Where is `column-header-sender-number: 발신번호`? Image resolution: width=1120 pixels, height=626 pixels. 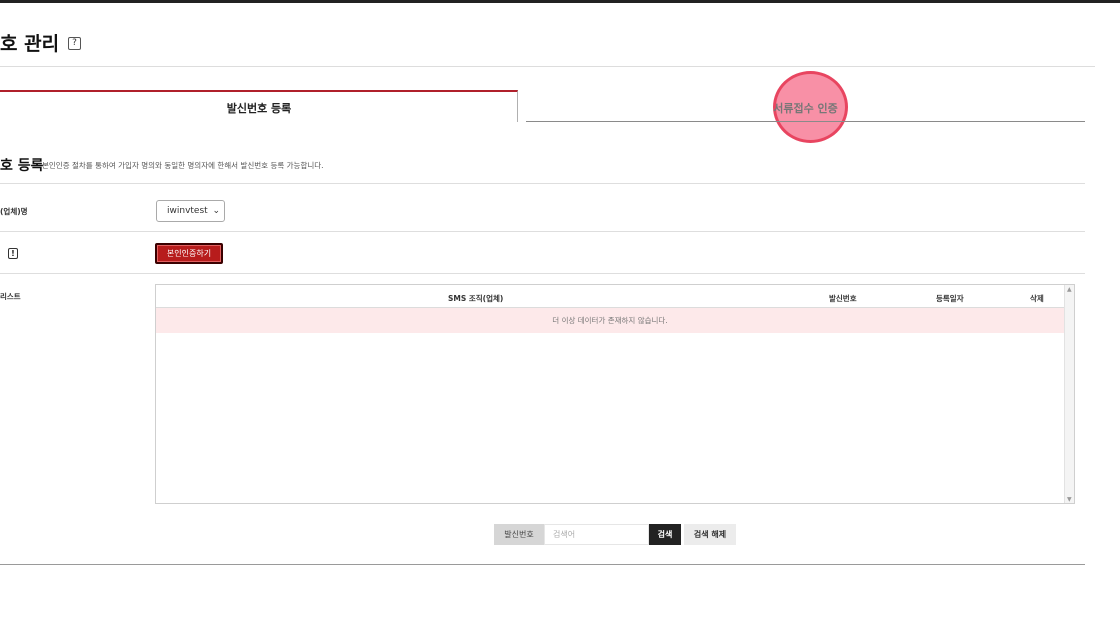 column-header-sender-number: 발신번호 is located at coordinates (843, 298).